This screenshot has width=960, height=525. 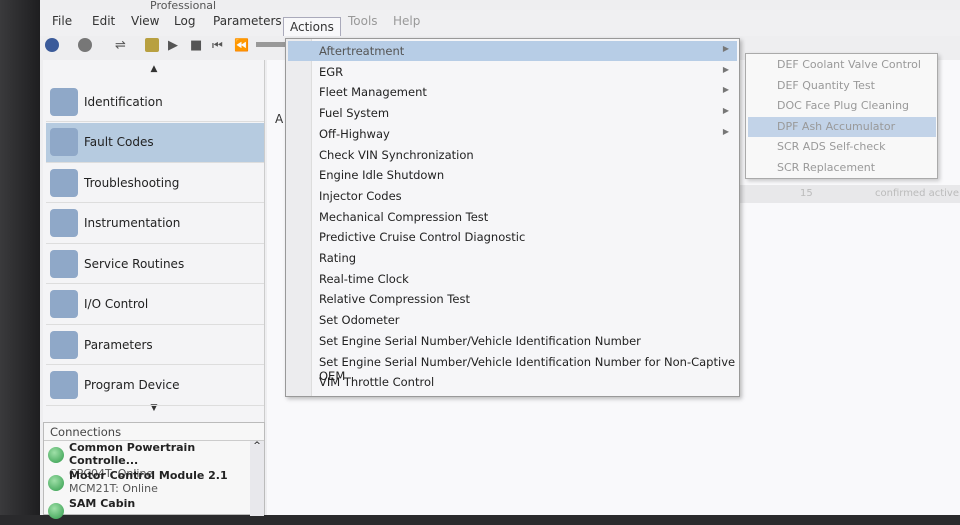 I want to click on stethoscope-icon, so click(x=64, y=182).